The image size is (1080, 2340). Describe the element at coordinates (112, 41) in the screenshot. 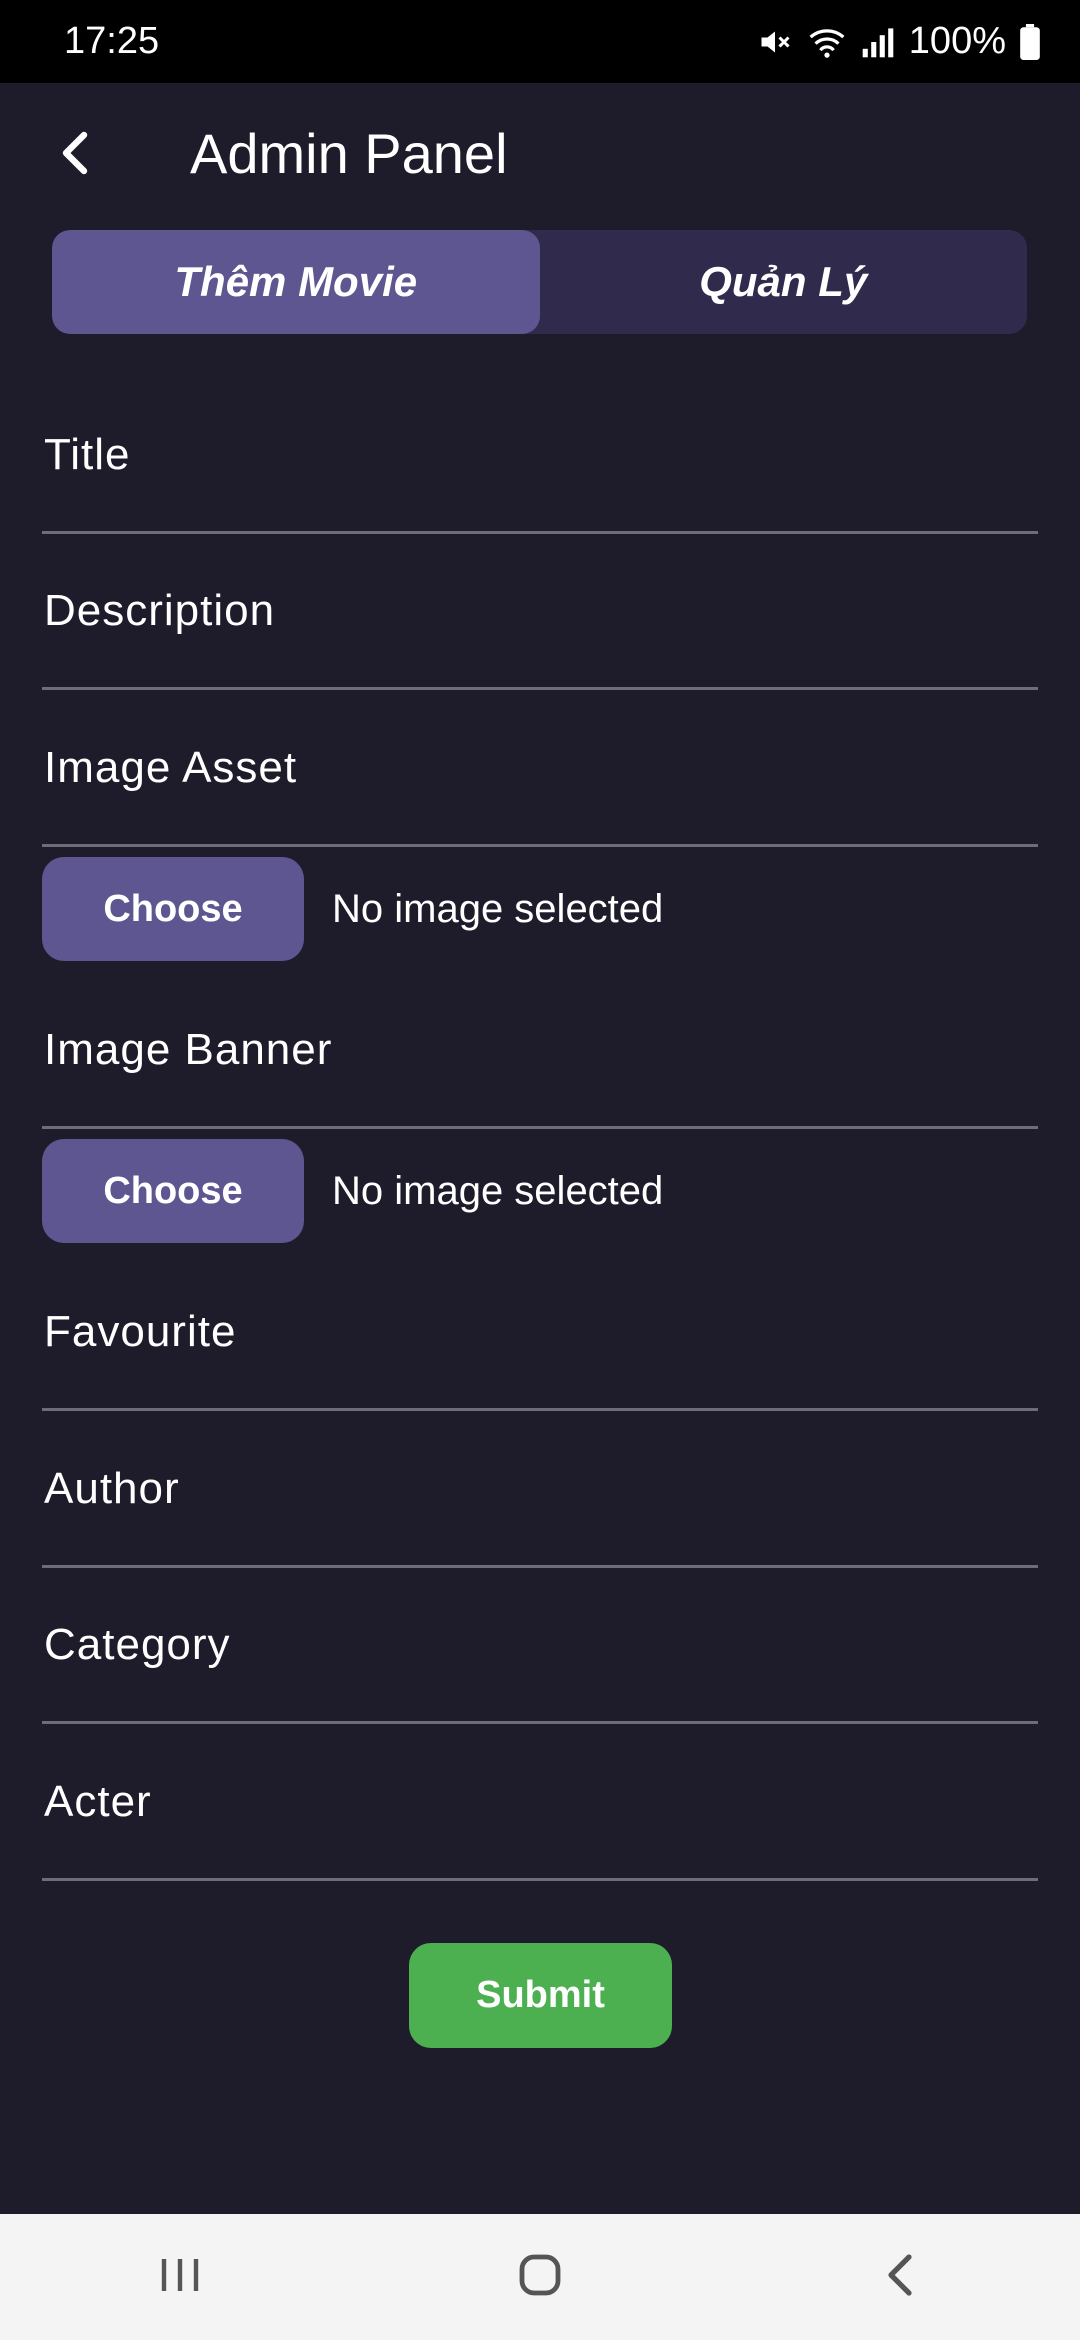

I see `status-time: 17:25` at that location.